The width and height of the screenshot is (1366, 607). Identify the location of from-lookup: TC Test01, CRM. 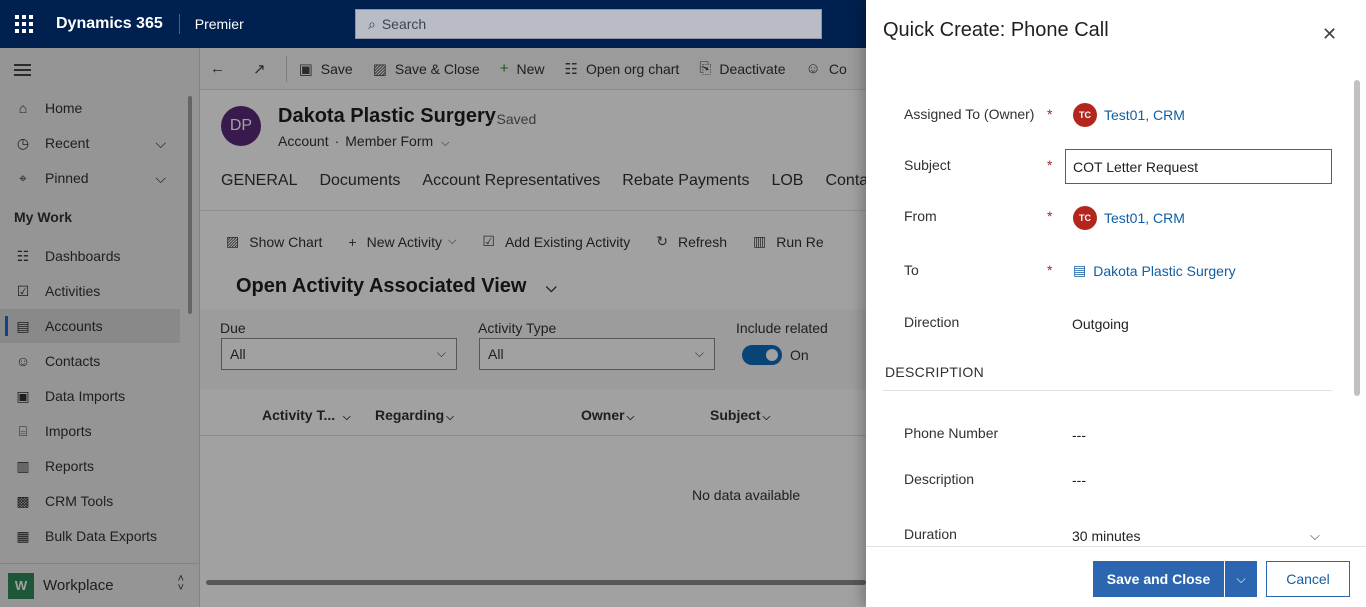
(1129, 218).